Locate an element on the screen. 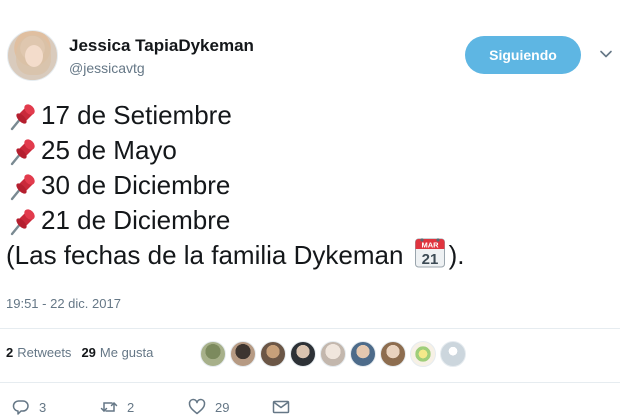  calendar-icon: MAR 21 is located at coordinates (429, 252).